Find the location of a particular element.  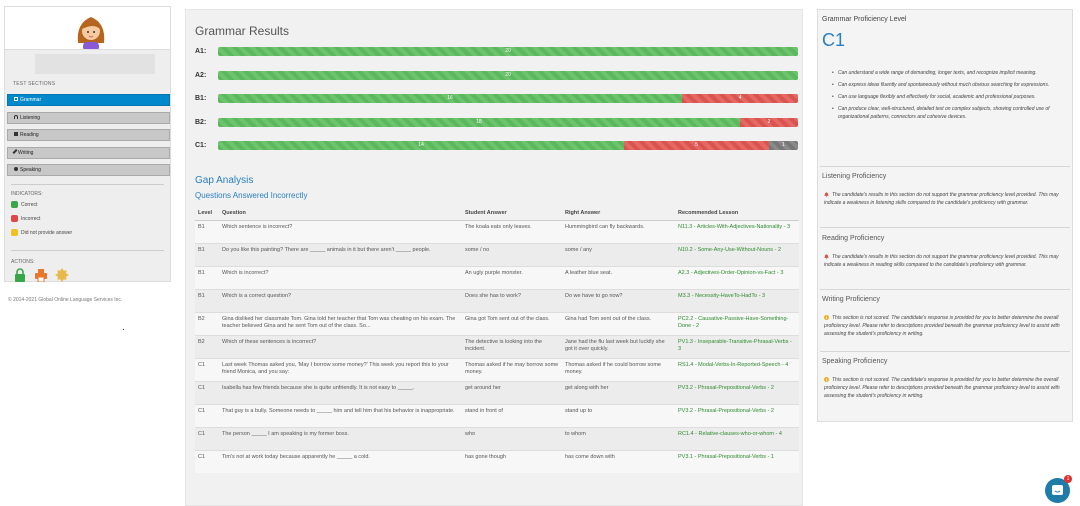

incorrect-segment: 2 is located at coordinates (769, 122).